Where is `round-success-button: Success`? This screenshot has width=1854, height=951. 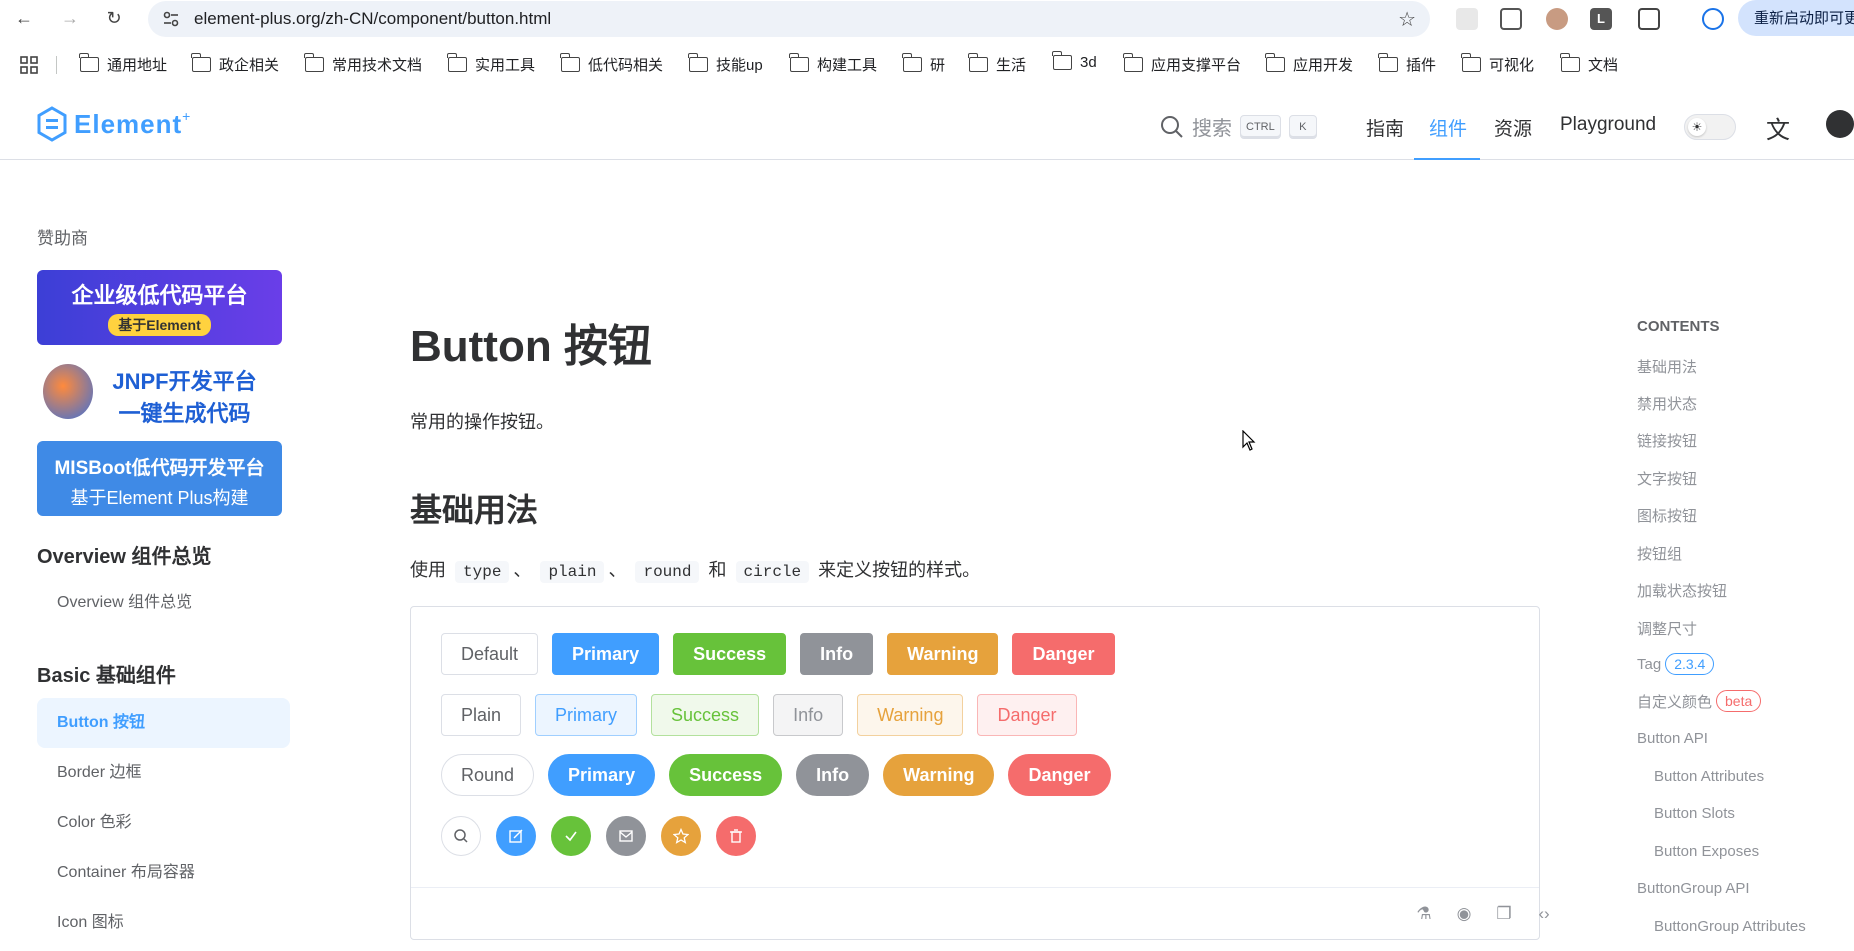
round-success-button: Success is located at coordinates (726, 775).